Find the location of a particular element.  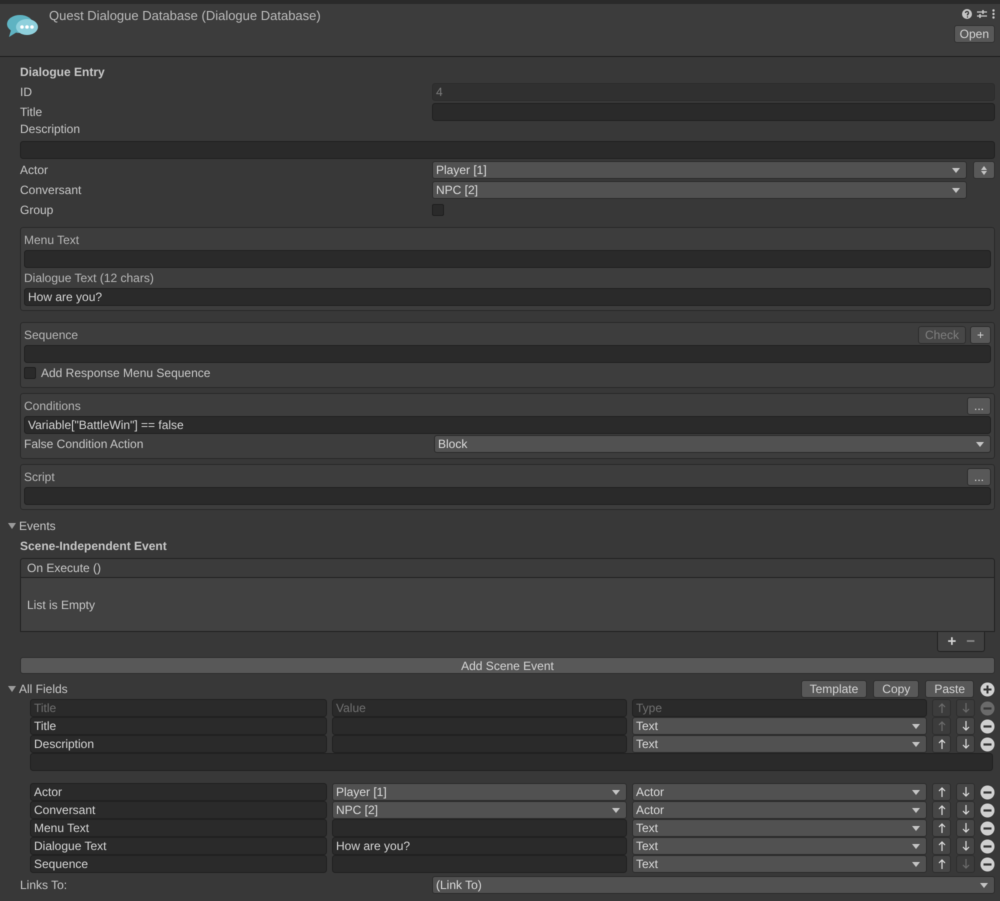

event-list-header: On Execute () is located at coordinates (507, 568).